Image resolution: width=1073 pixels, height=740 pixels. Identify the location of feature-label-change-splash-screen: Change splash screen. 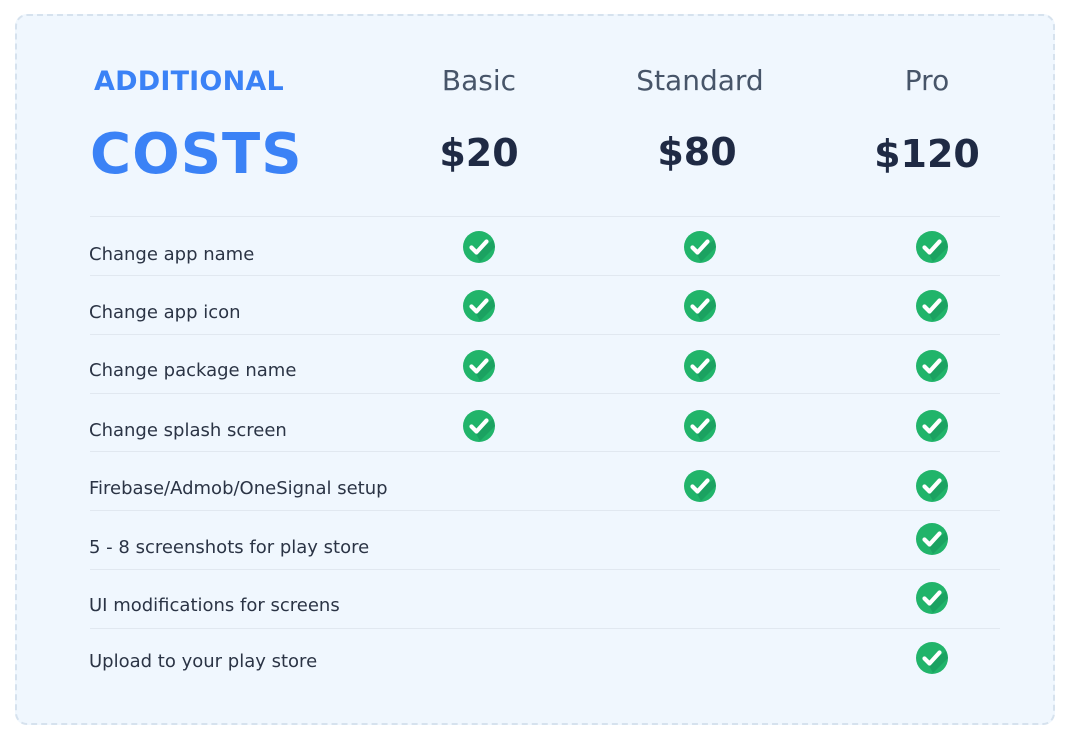
(188, 430).